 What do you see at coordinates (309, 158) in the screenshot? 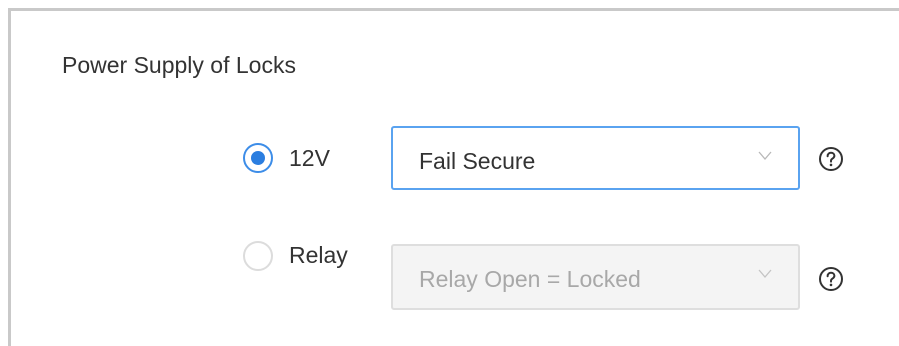
I see `radio-label-12v: 12V` at bounding box center [309, 158].